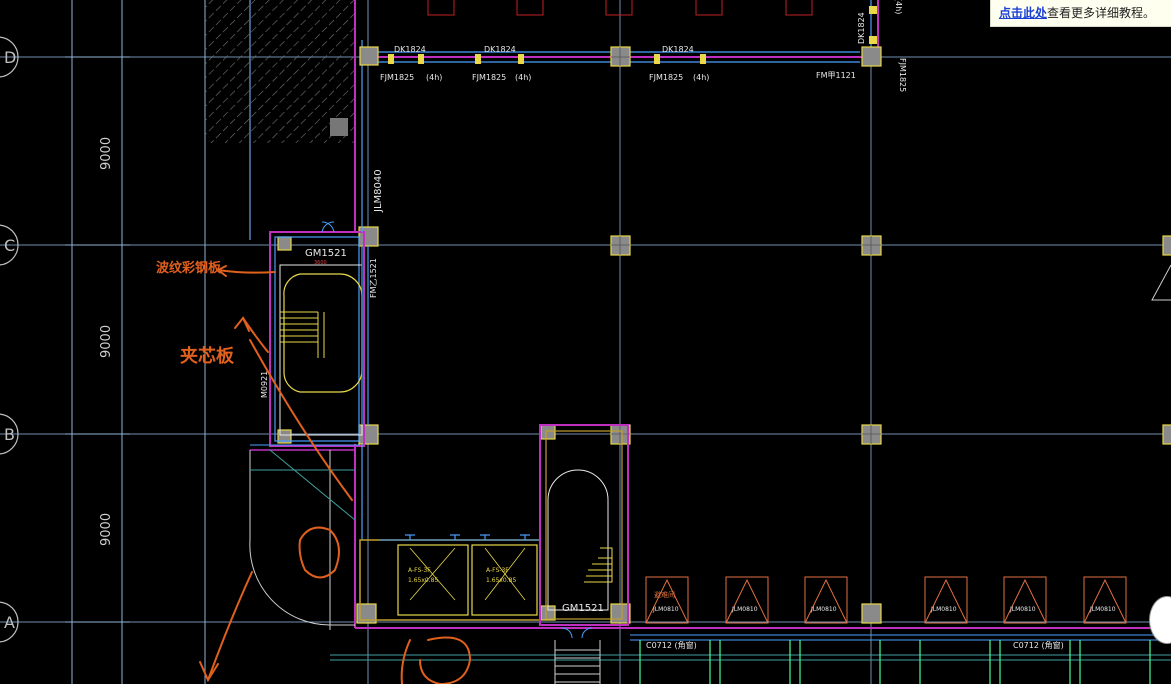  Describe the element at coordinates (106, 529) in the screenshot. I see `dim-bot: 9000` at that location.